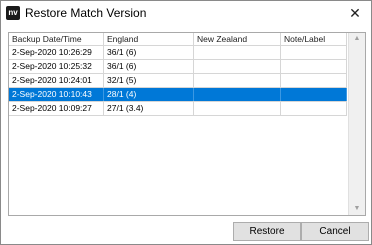  Describe the element at coordinates (56, 66) in the screenshot. I see `cell-date: 2-Sep-2020 10:25:32` at that location.